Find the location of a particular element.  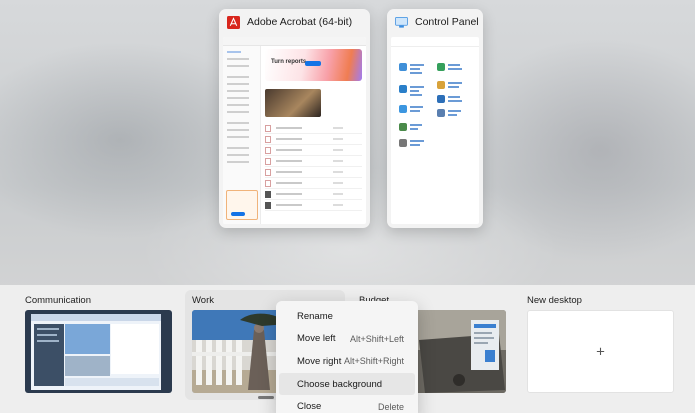

control-panel-preview is located at coordinates (435, 130).